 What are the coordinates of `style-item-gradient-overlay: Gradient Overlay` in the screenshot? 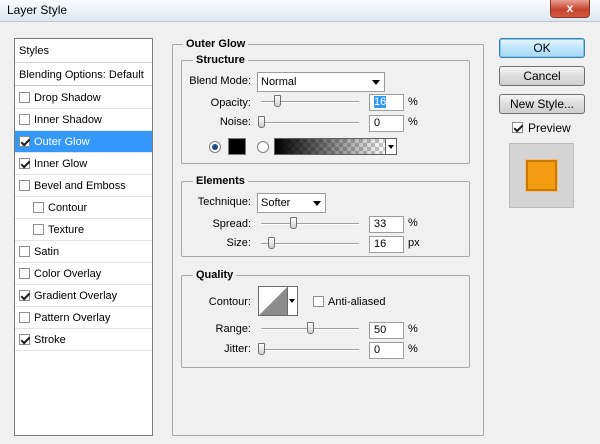 It's located at (83, 296).